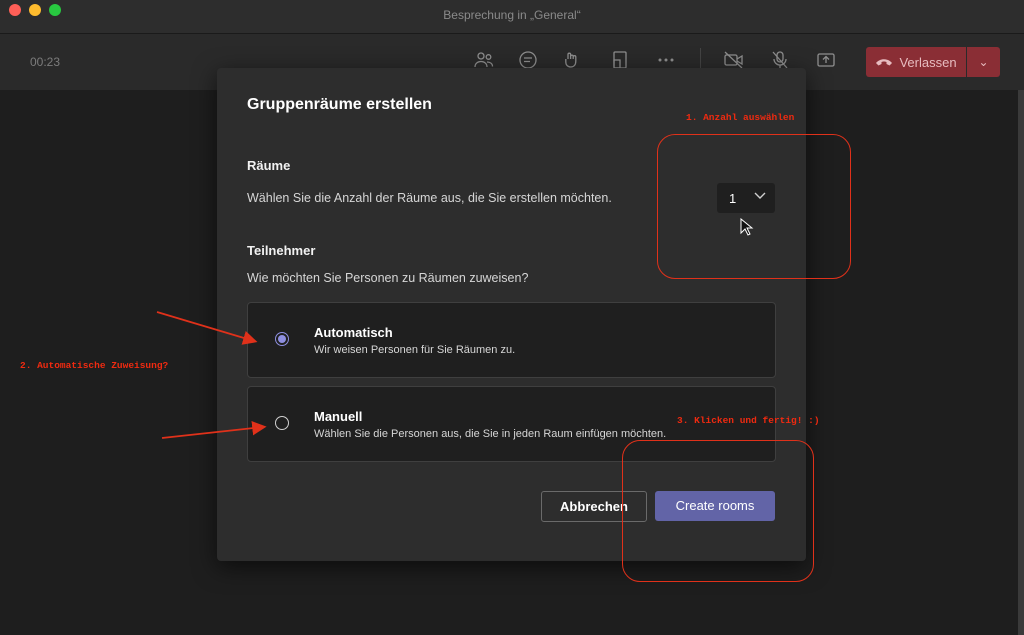  Describe the element at coordinates (353, 332) in the screenshot. I see `option-automatic-title: Automatisch` at that location.